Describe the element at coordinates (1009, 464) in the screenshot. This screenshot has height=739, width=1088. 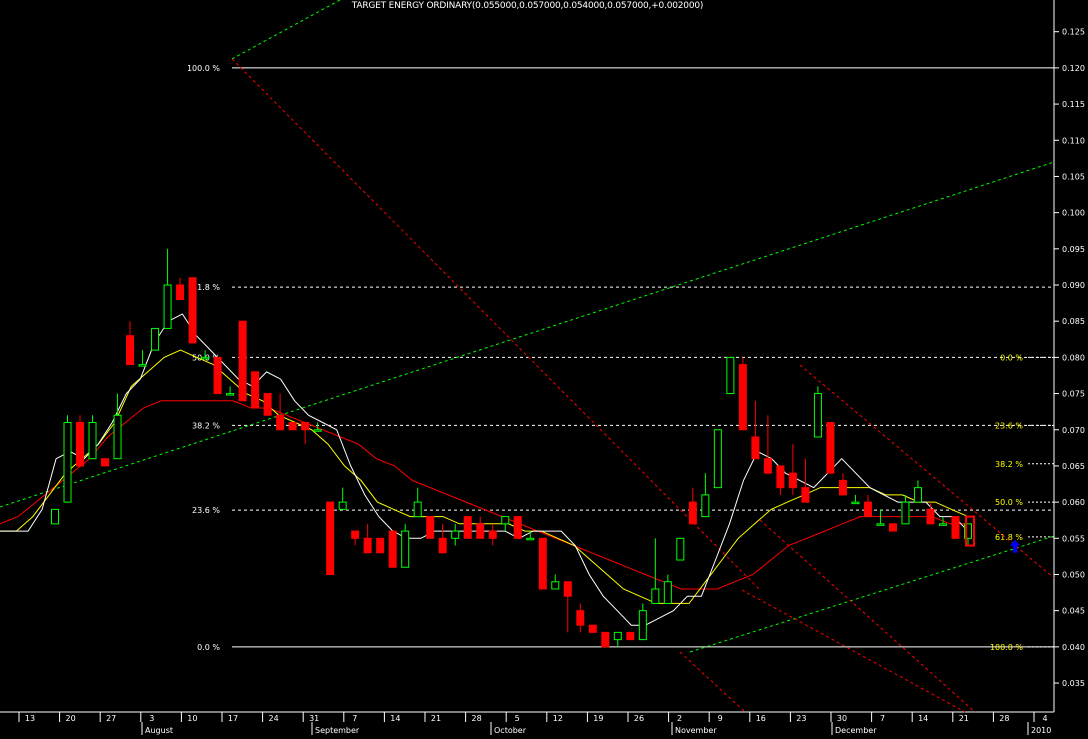
I see `fib-right-label: 38.2 %` at that location.